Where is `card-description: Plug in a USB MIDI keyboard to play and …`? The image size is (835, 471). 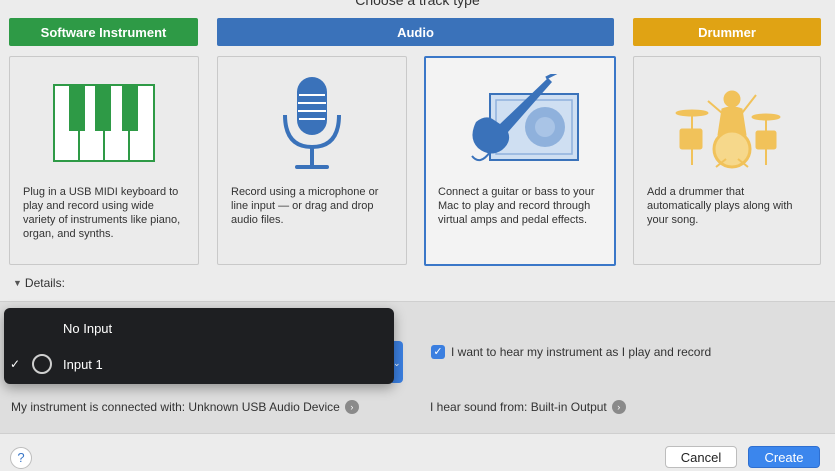 card-description: Plug in a USB MIDI keyboard to play and … is located at coordinates (102, 213).